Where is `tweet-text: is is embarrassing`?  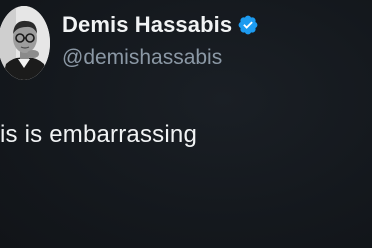
tweet-text: is is embarrassing is located at coordinates (98, 134).